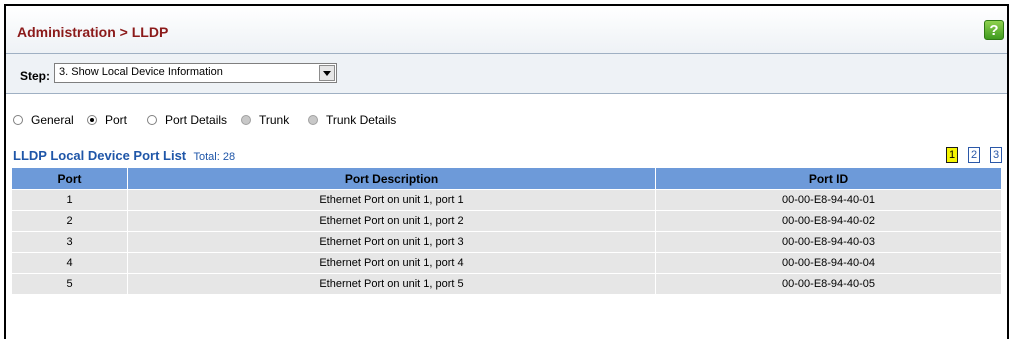  Describe the element at coordinates (69, 221) in the screenshot. I see `cell-port: 2` at that location.